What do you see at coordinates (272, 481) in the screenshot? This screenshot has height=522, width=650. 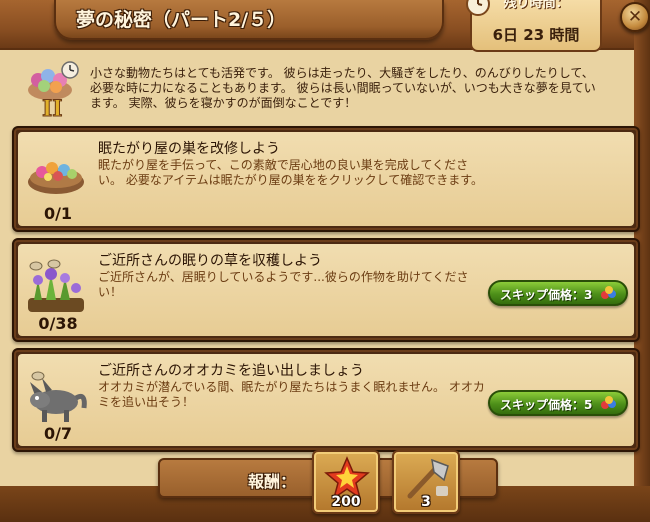 I see `reward-label: 報酬：` at bounding box center [272, 481].